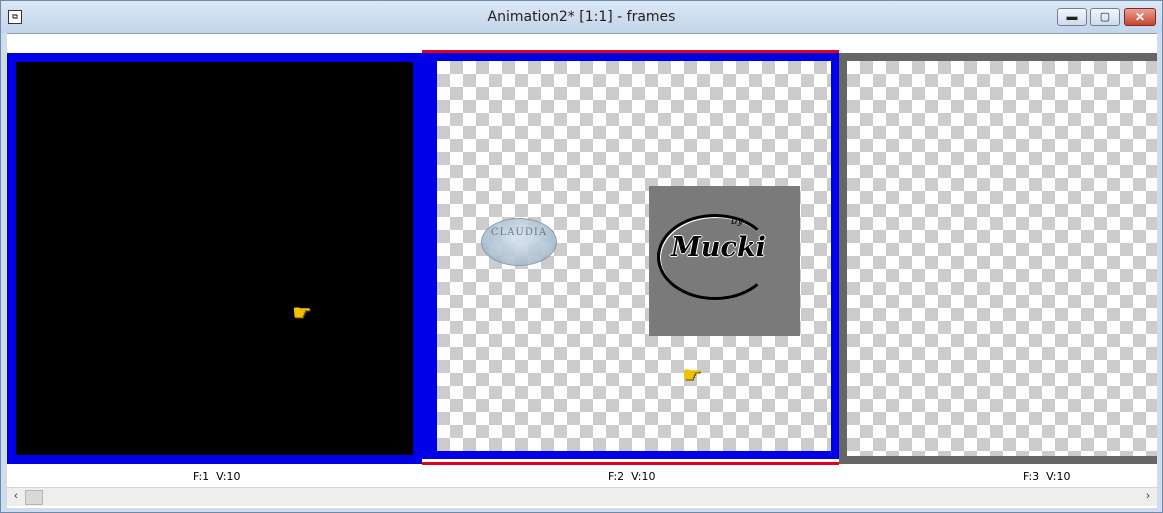  I want to click on frame-2-label: F:2 V:10, so click(632, 476).